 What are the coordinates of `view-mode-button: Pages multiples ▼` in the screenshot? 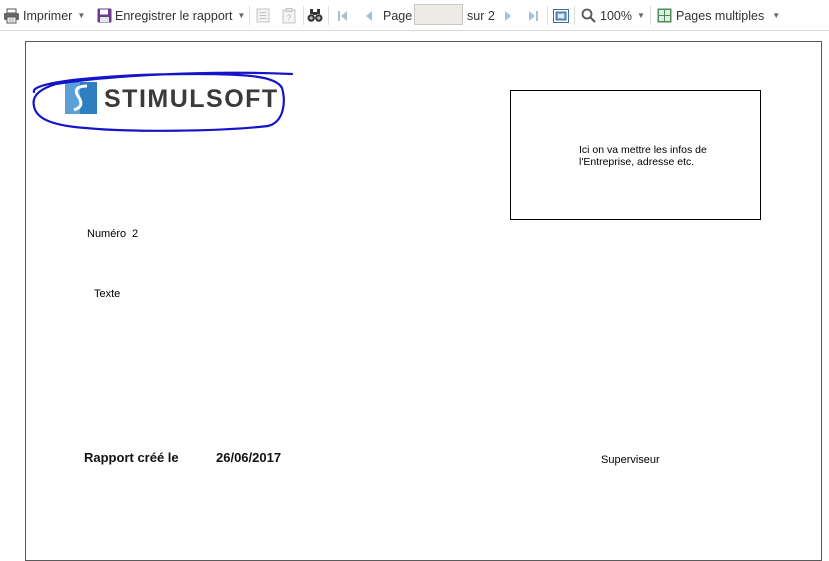 It's located at (718, 15).